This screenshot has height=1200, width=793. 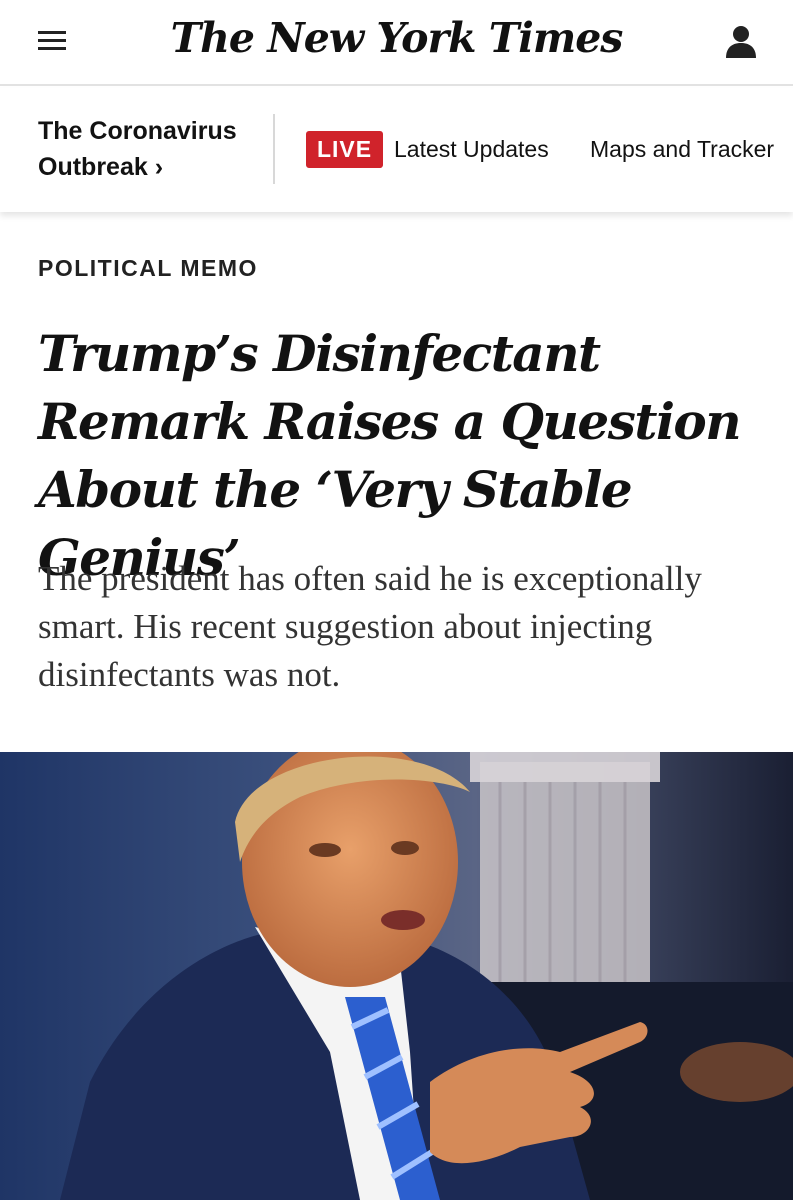 I want to click on masthead: The New York Times, so click(x=396, y=43).